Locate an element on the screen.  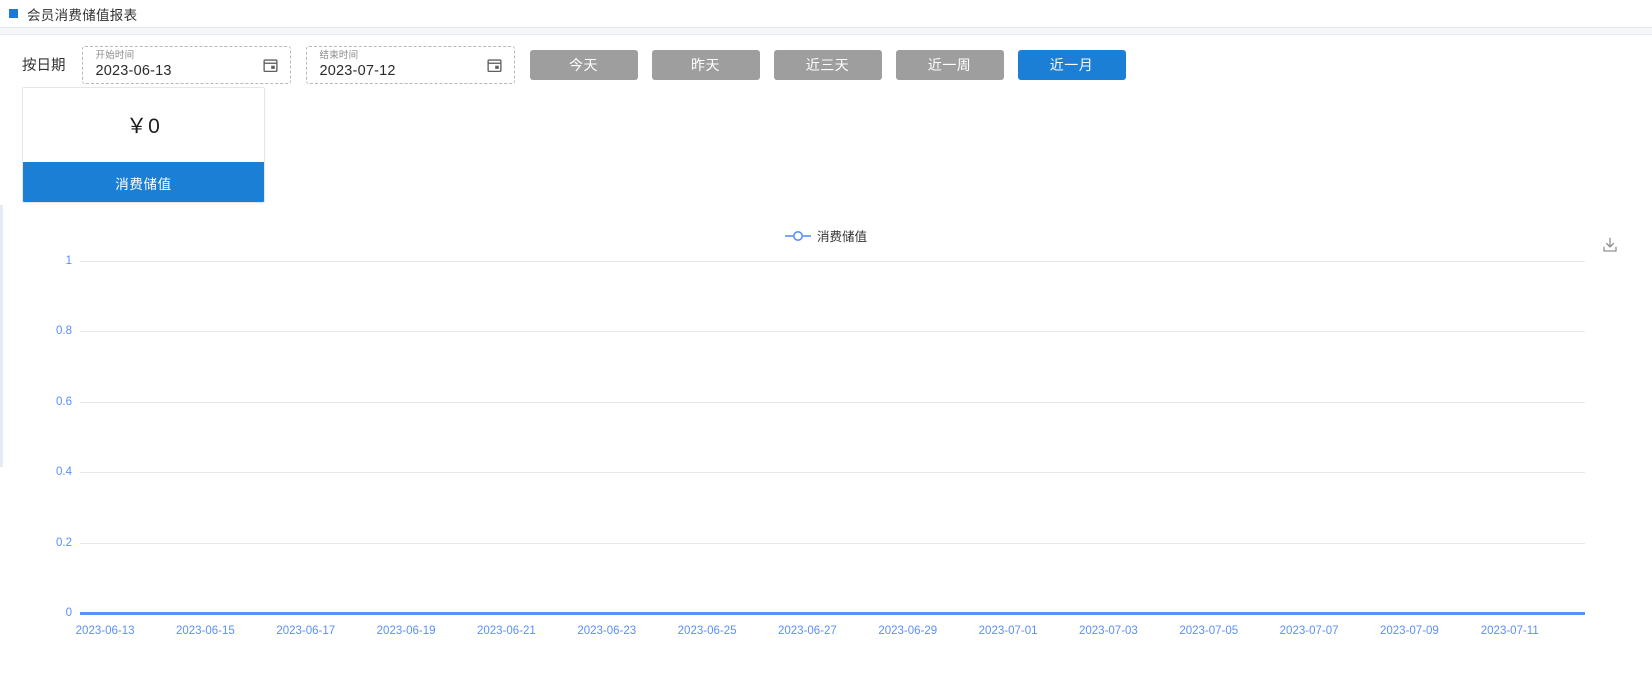
range-button-last-three-days: 近三天 is located at coordinates (827, 64).